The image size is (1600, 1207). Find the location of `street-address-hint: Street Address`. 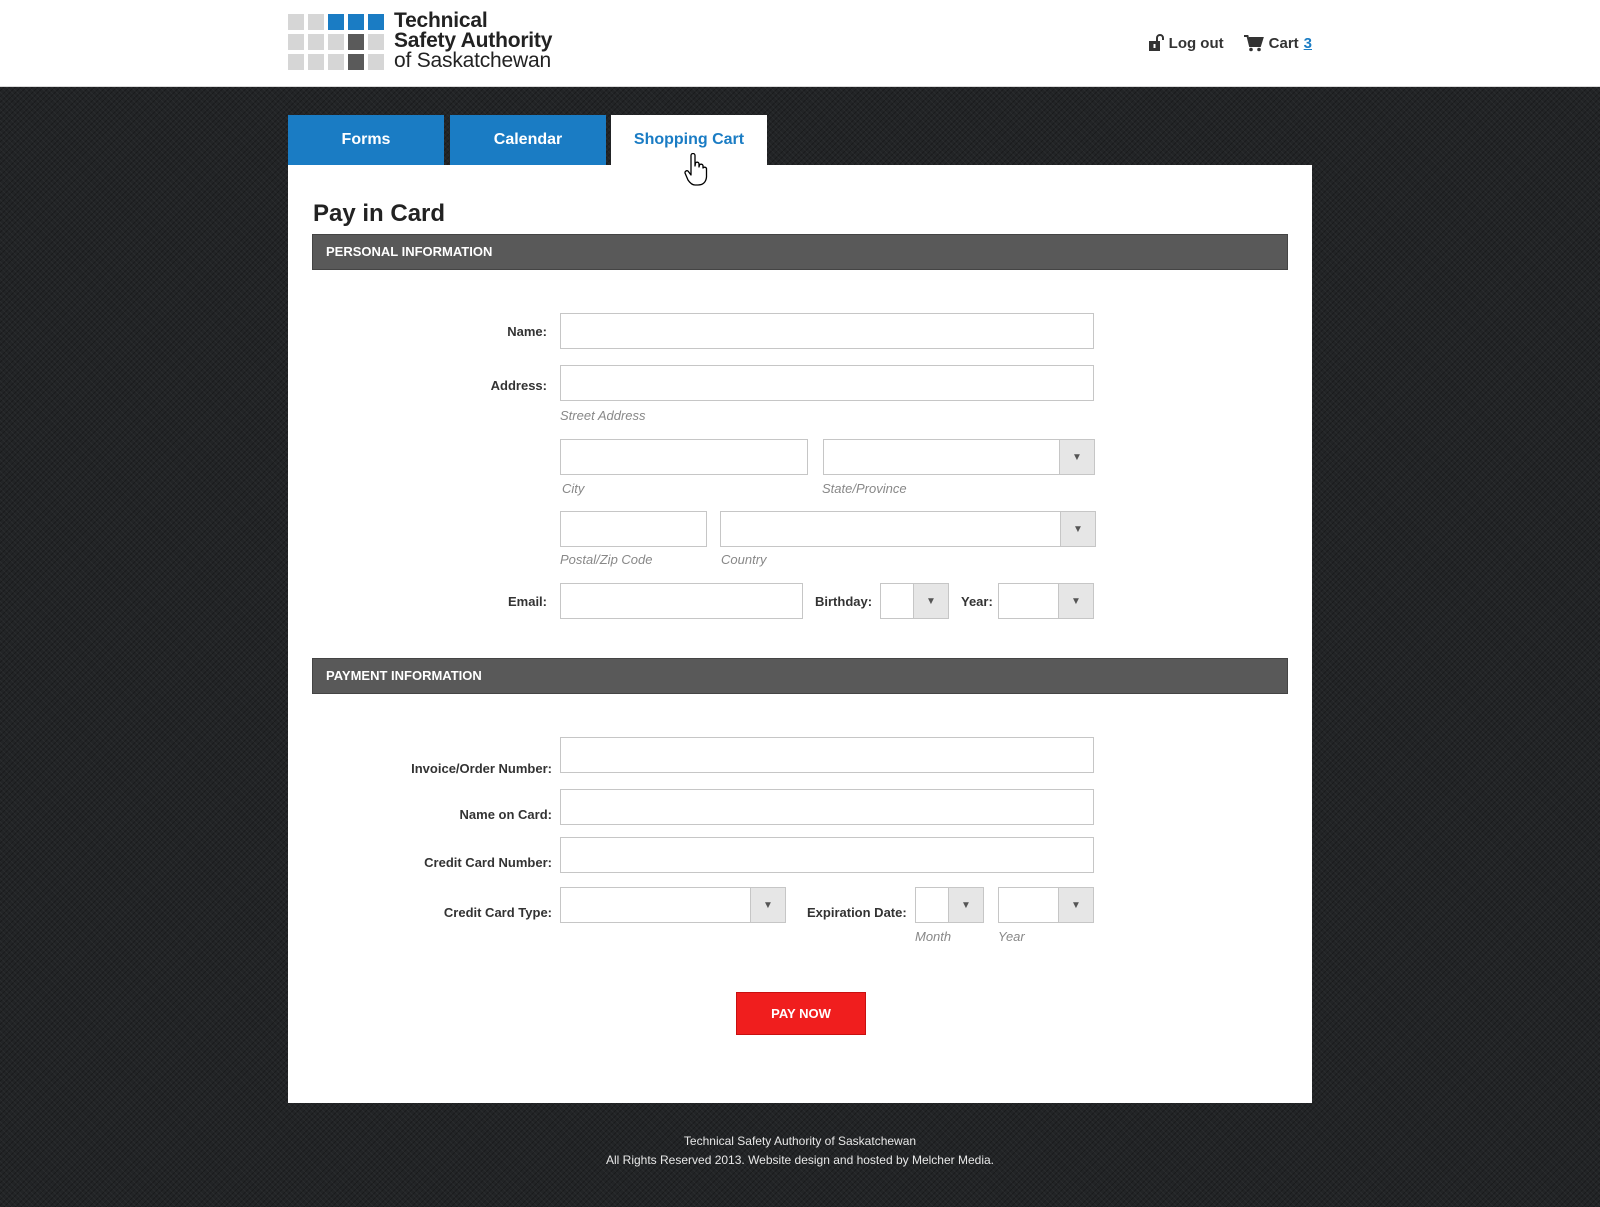

street-address-hint: Street Address is located at coordinates (603, 415).